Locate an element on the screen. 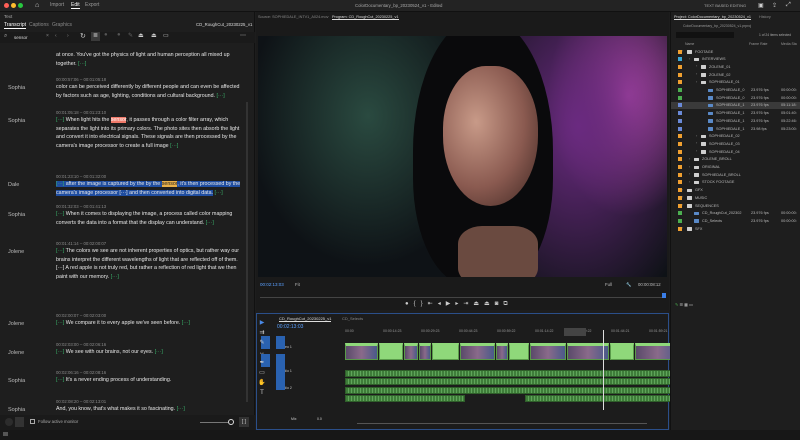 This screenshot has height=440, width=800. rectangle-icon: ▭ is located at coordinates (262, 373).